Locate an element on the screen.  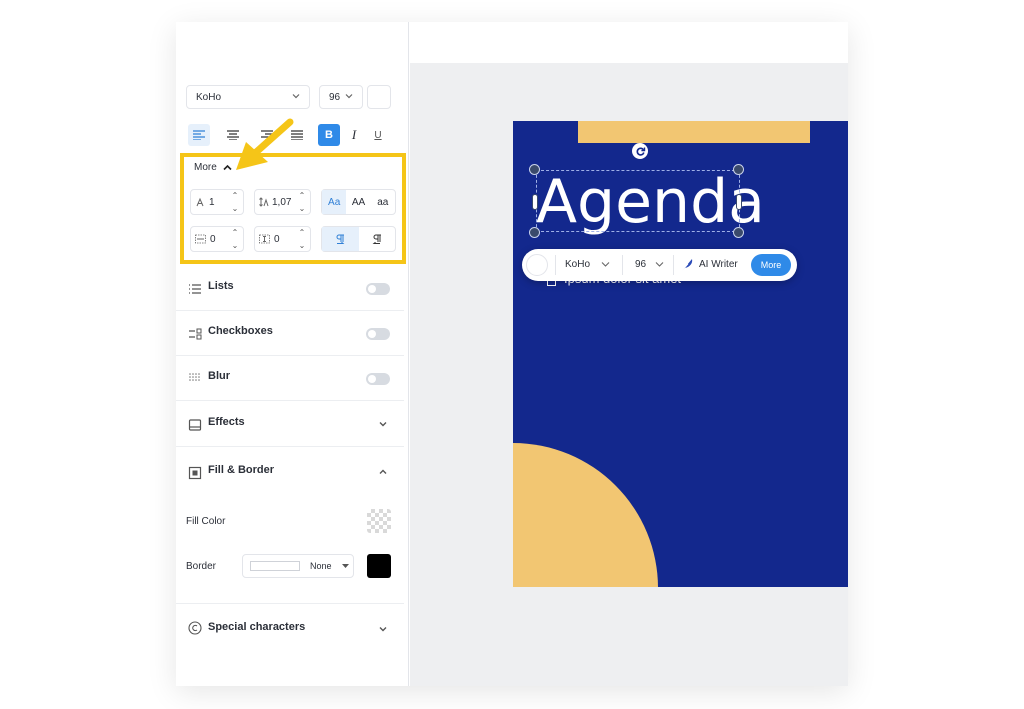
paragraph-spacing-value: 0 is located at coordinates (213, 239).